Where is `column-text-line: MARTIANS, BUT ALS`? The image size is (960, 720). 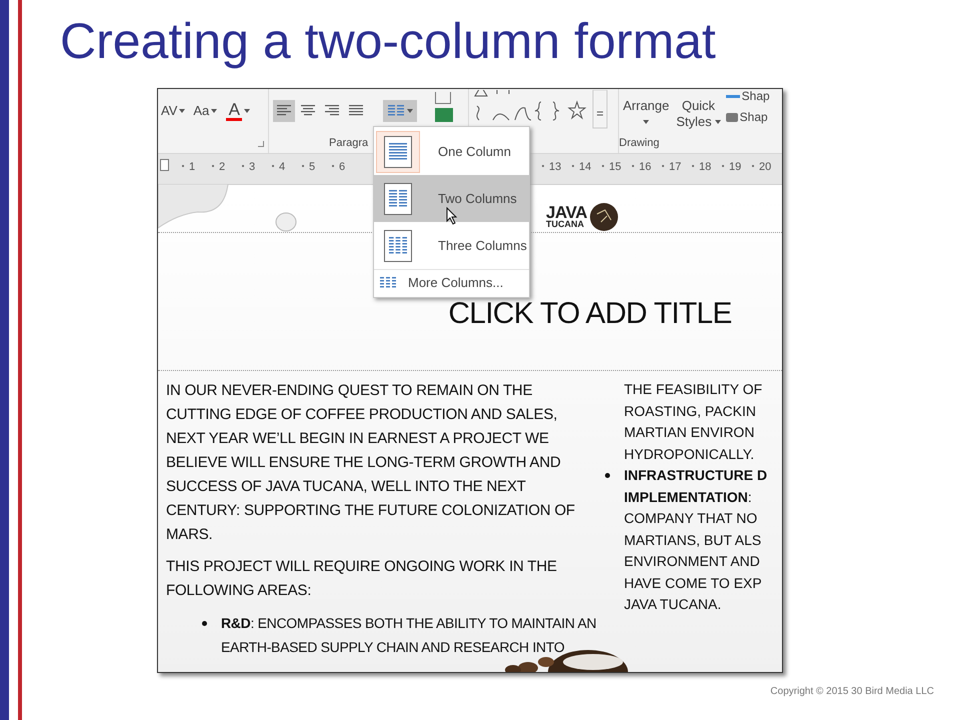
column-text-line: MARTIANS, BUT ALS is located at coordinates (693, 540).